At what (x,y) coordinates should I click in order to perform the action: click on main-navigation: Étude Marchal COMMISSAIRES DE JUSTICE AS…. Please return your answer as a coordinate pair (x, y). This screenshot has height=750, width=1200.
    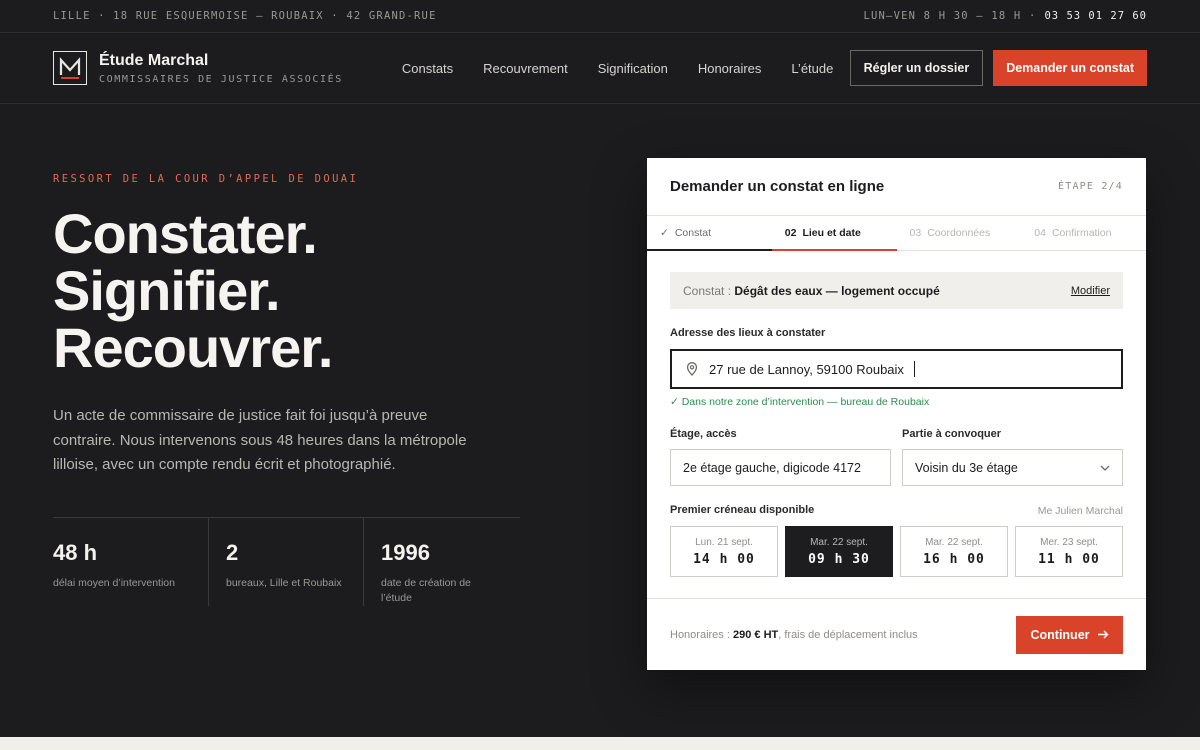
    Looking at the image, I should click on (600, 68).